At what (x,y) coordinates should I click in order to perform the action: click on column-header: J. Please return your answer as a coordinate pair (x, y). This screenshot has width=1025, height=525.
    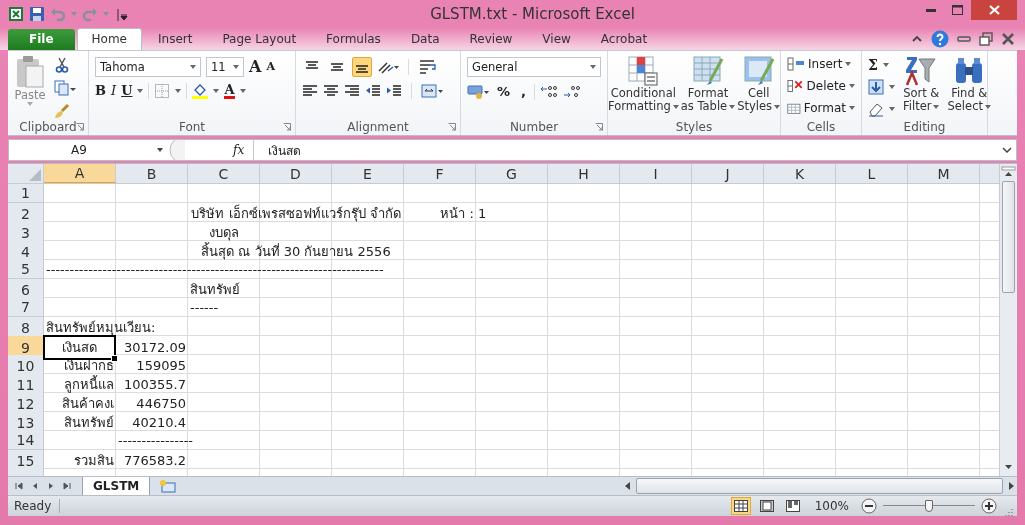
    Looking at the image, I should click on (728, 174).